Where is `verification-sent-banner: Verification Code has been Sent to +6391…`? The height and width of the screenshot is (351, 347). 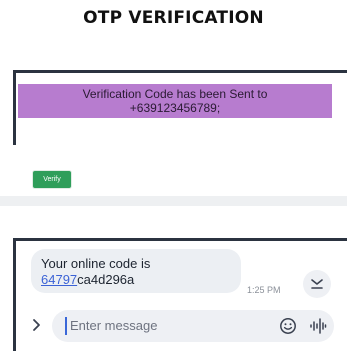
verification-sent-banner: Verification Code has been Sent to +6391… is located at coordinates (175, 101).